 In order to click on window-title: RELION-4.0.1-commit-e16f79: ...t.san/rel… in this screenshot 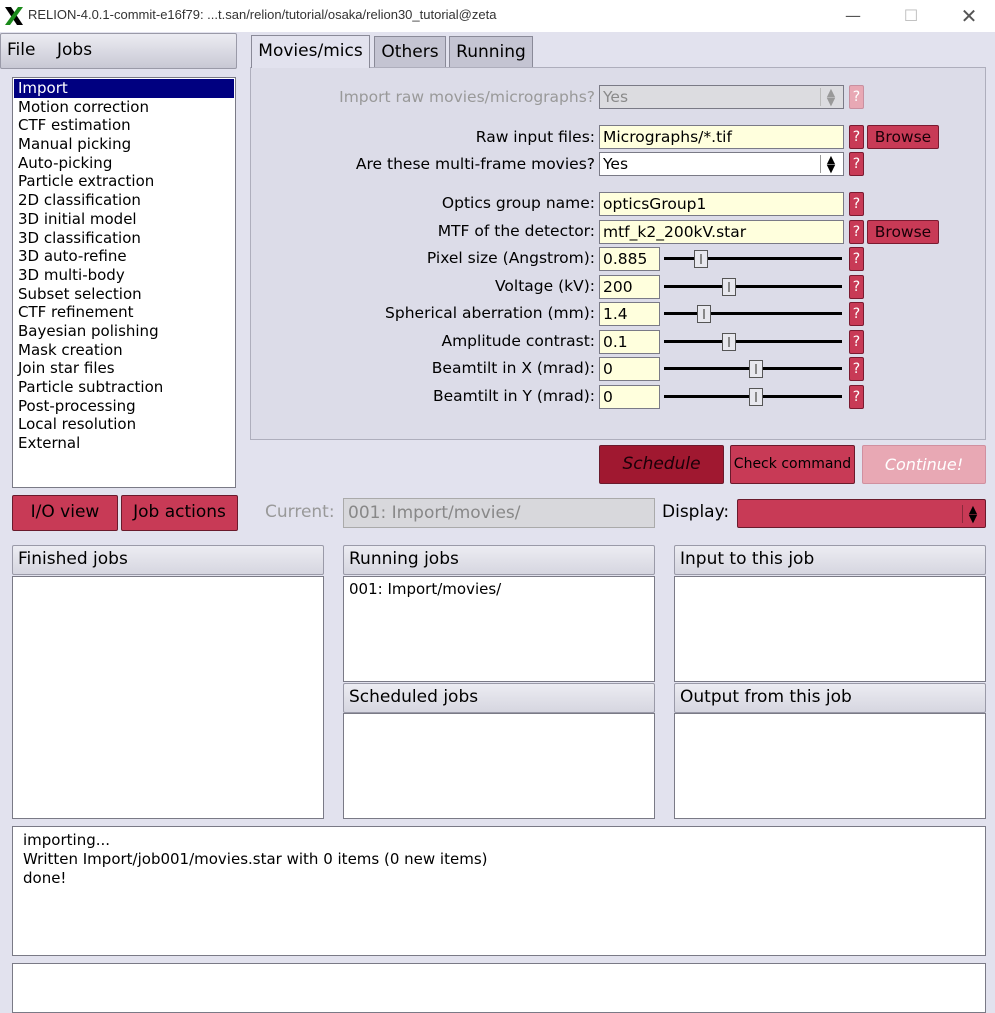, I will do `click(262, 14)`.